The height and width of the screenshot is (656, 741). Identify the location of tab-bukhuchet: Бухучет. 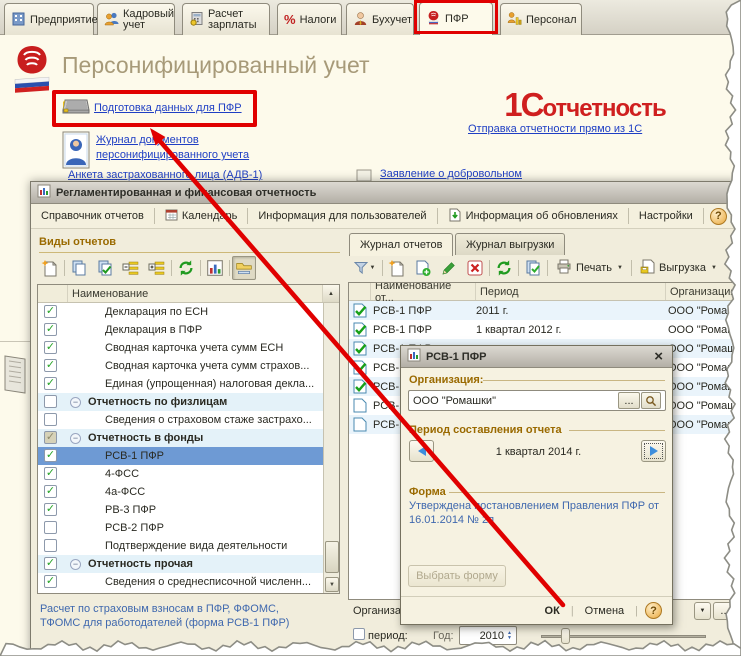
(380, 19).